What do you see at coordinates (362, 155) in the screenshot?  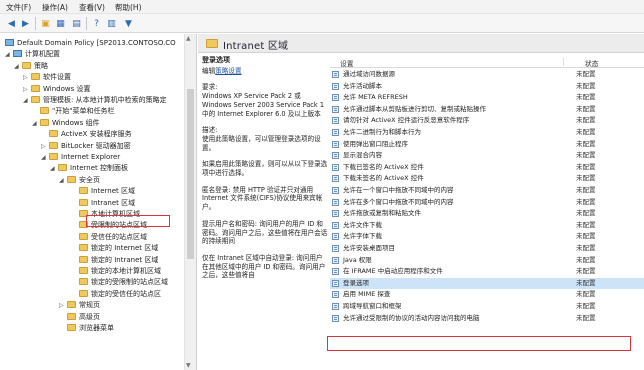 I see `setting-name: 显示混合内容` at bounding box center [362, 155].